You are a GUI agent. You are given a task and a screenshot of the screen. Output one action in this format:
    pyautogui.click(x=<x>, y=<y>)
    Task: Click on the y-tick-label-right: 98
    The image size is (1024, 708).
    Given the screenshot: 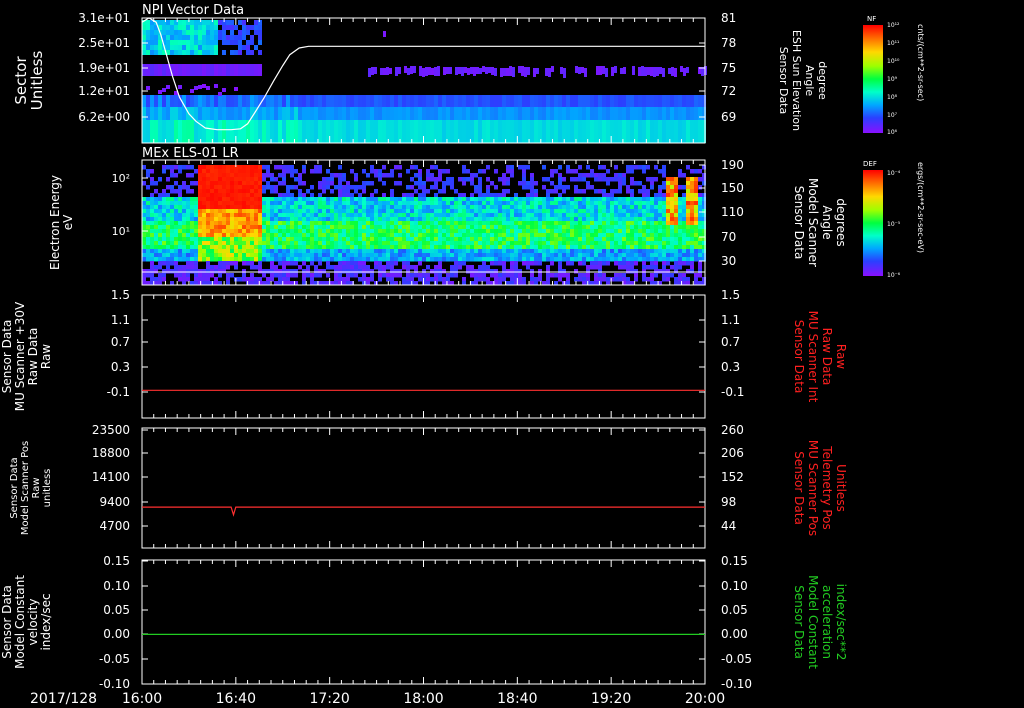 What is the action you would take?
    pyautogui.click(x=728, y=502)
    